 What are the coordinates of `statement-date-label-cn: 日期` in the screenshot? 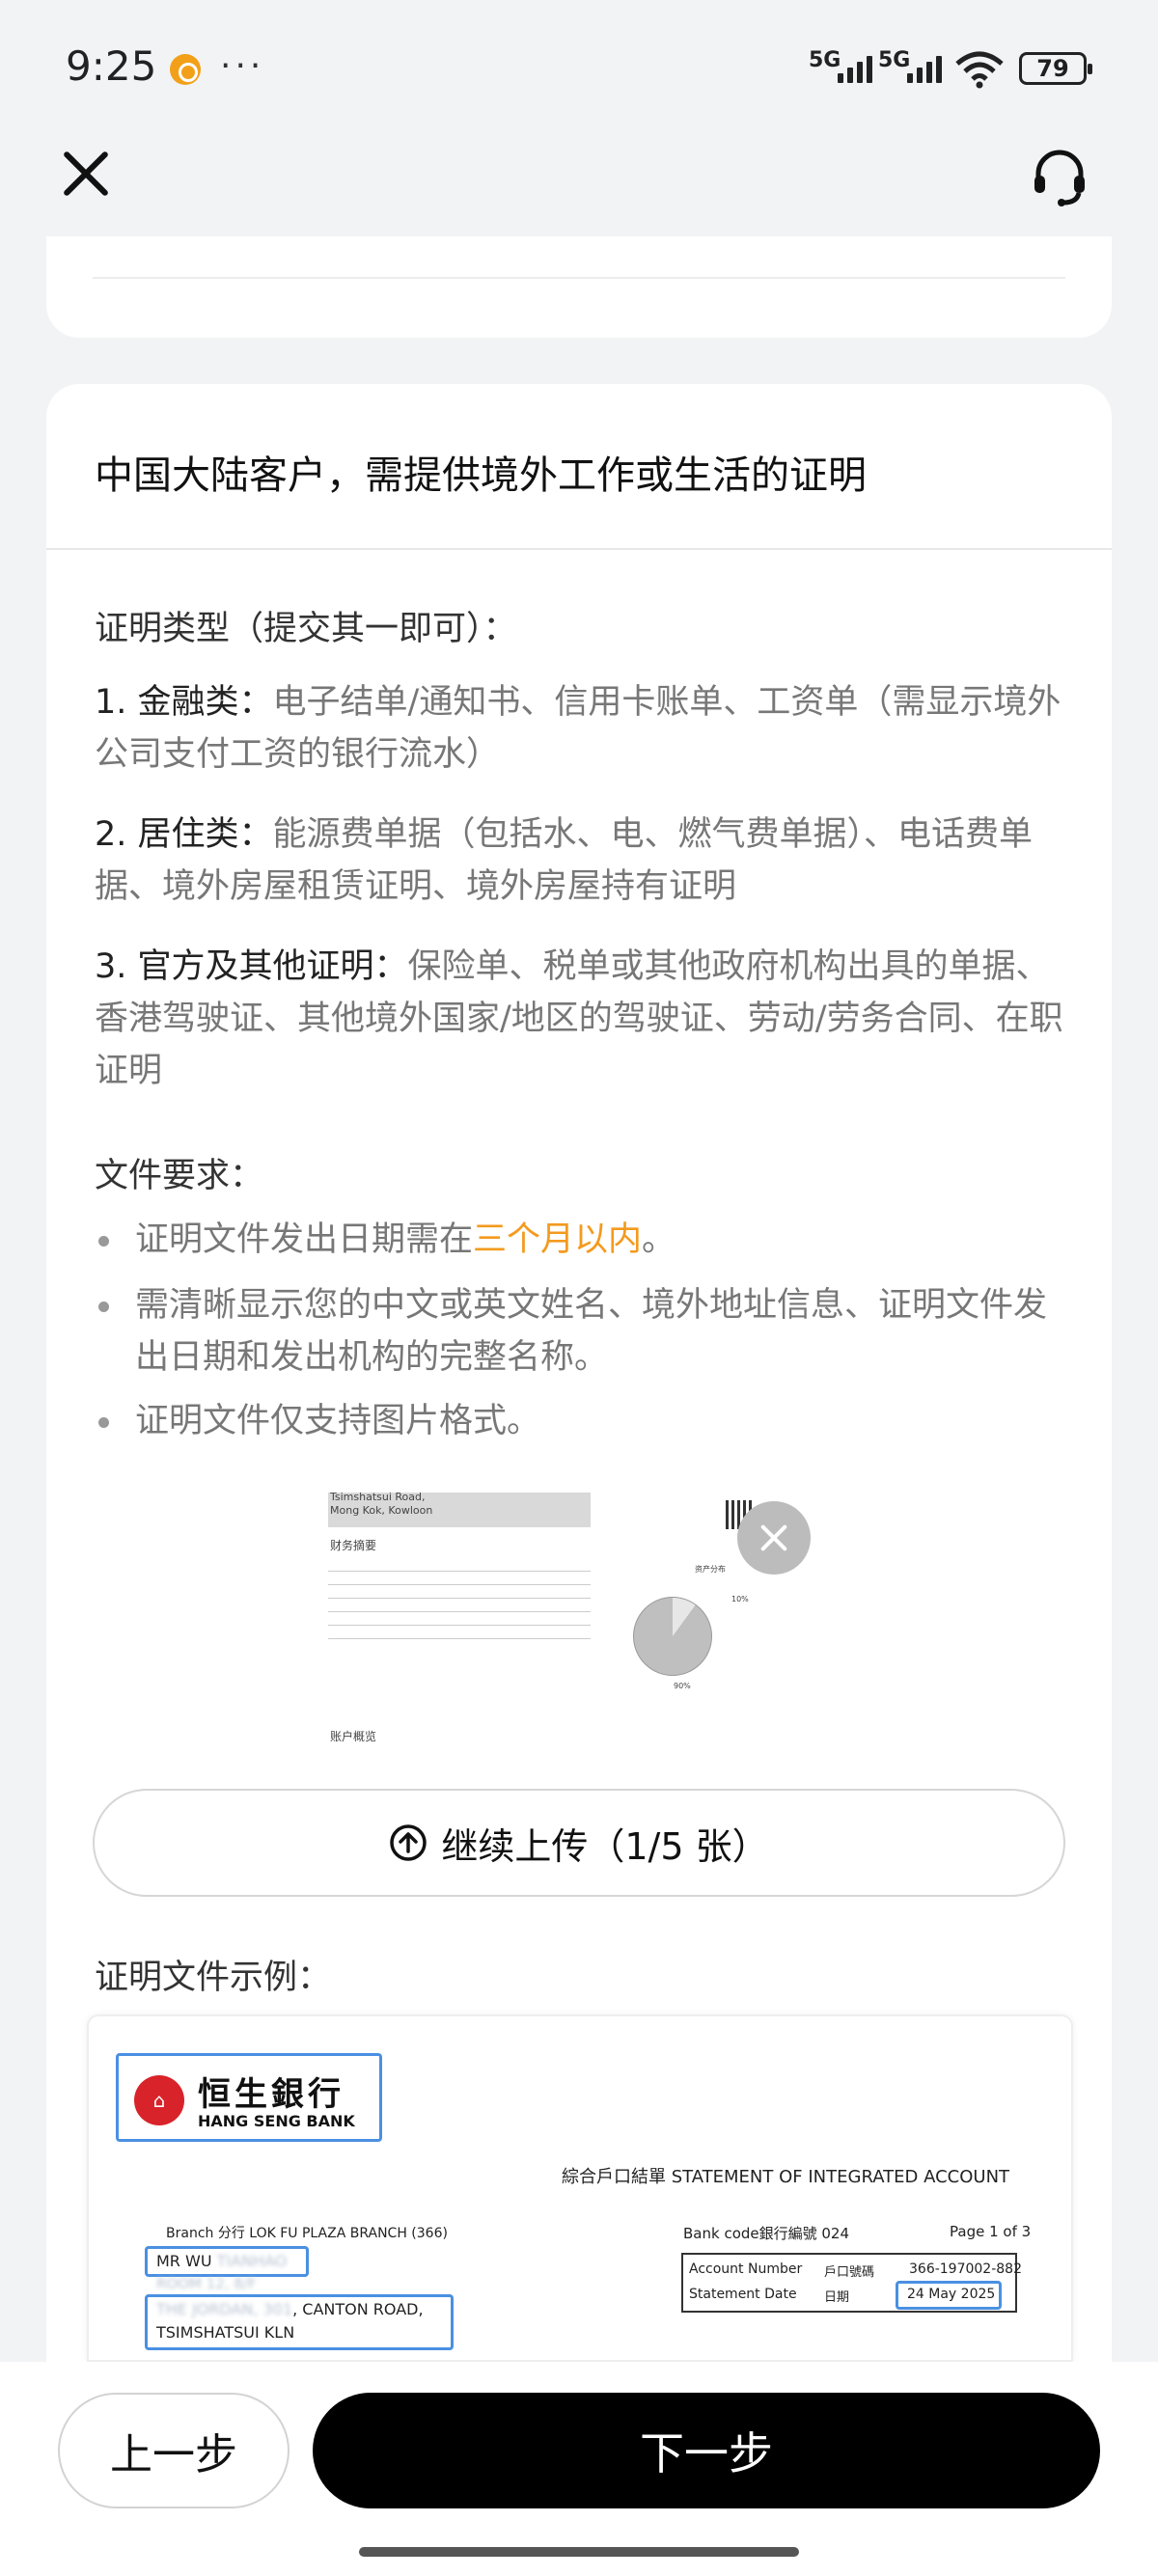 It's located at (837, 2298).